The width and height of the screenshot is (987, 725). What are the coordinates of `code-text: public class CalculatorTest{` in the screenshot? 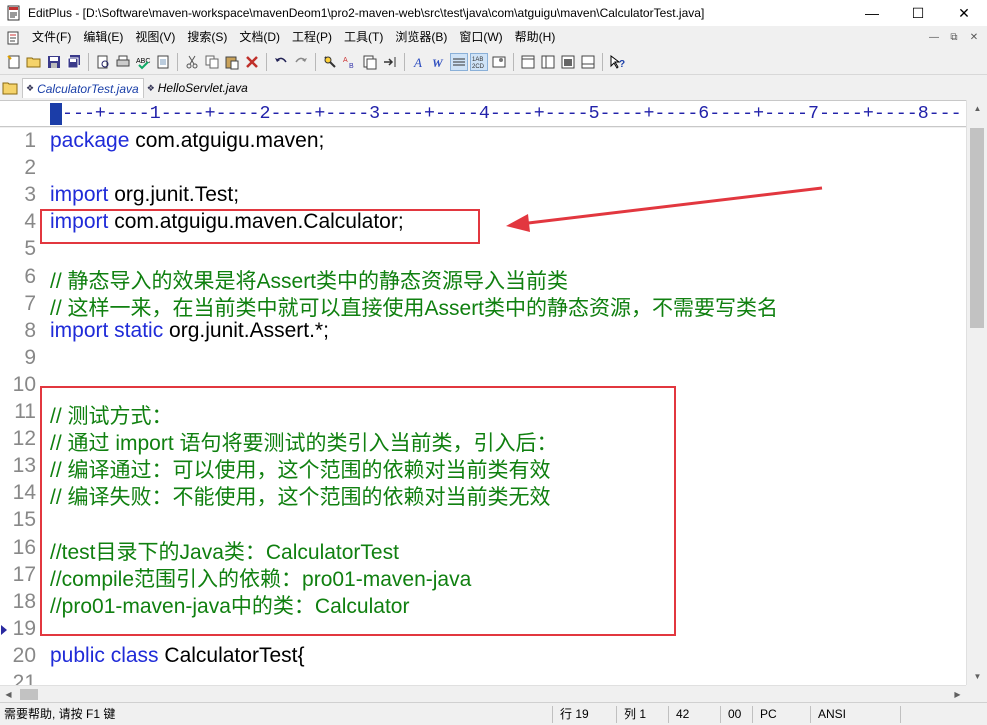 It's located at (177, 656).